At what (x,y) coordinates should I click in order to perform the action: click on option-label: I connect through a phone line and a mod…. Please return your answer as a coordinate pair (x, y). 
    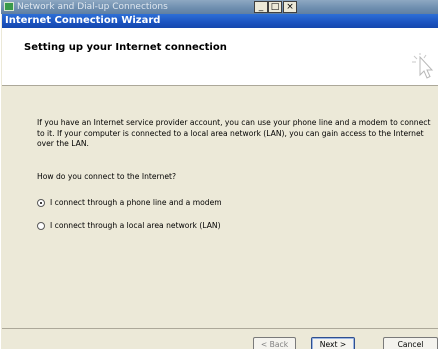
    Looking at the image, I should click on (136, 203).